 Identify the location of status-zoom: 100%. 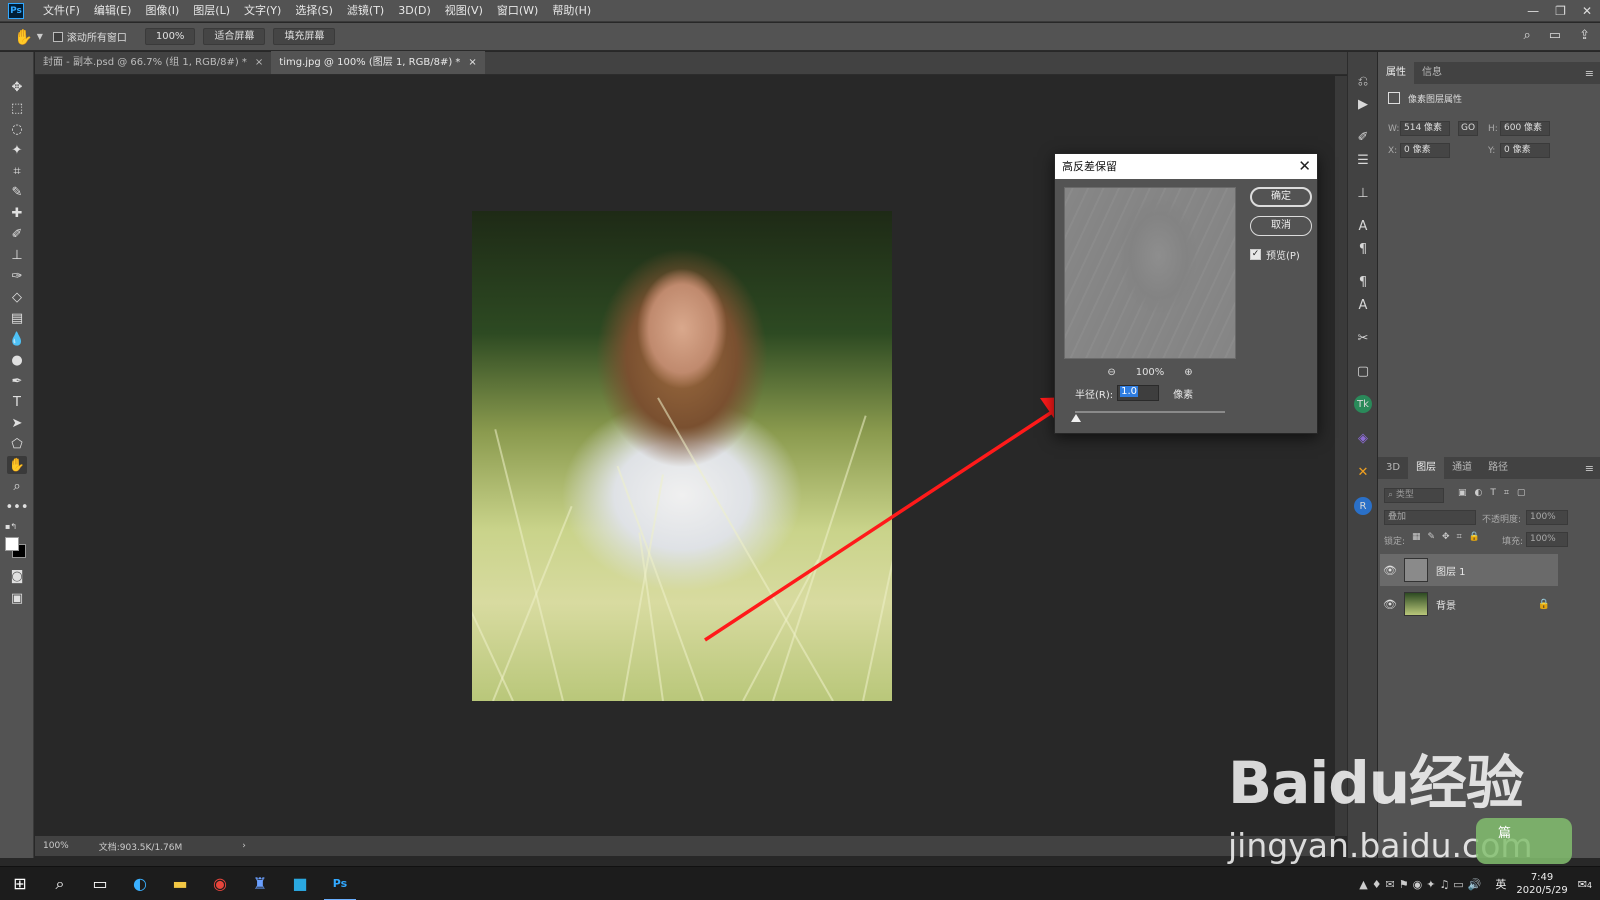
(56, 846).